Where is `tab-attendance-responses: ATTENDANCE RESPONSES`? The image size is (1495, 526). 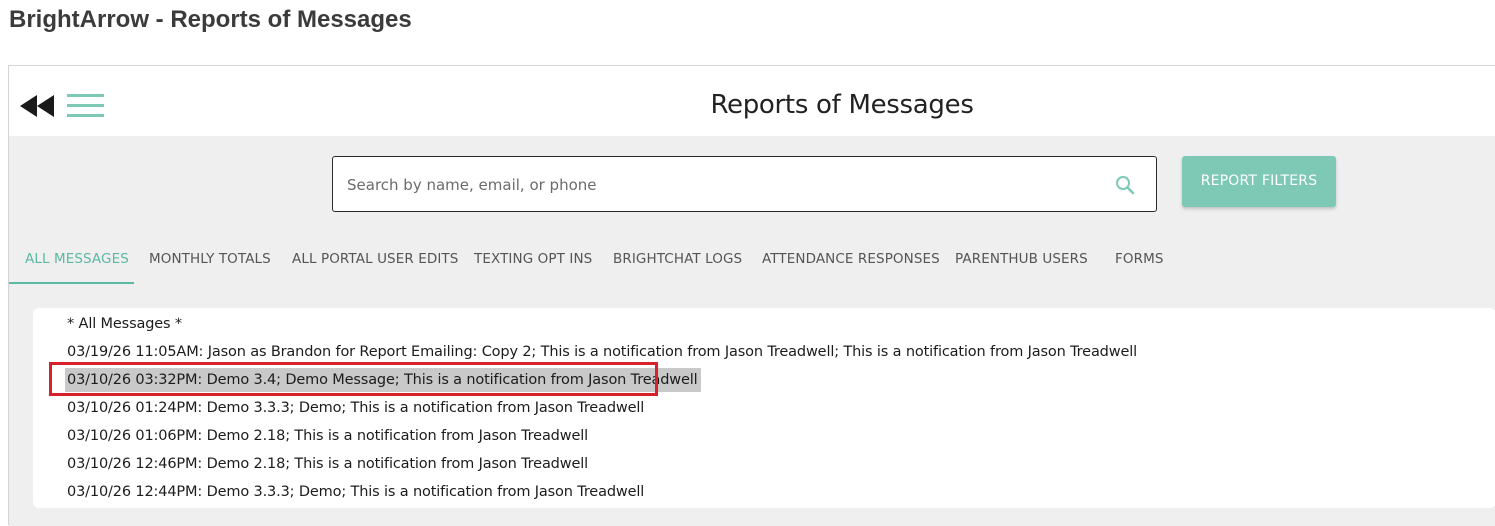
tab-attendance-responses: ATTENDANCE RESPONSES is located at coordinates (851, 259).